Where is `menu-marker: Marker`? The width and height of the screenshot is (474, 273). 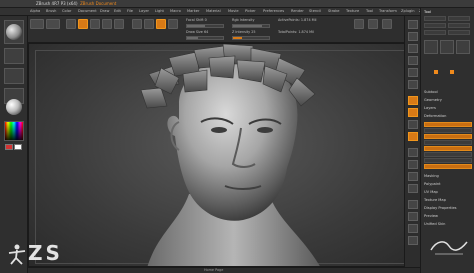 menu-marker: Marker is located at coordinates (193, 11).